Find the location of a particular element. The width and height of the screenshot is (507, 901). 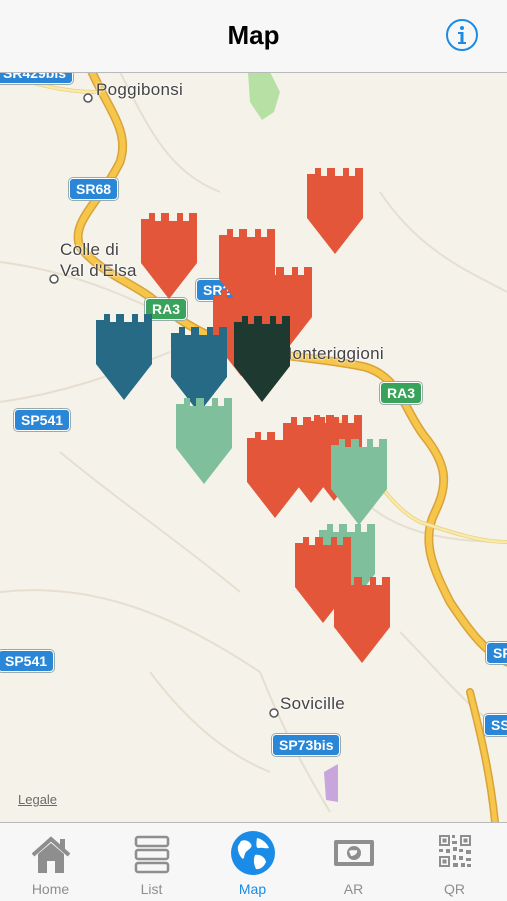

tab-map: Map is located at coordinates (252, 862).